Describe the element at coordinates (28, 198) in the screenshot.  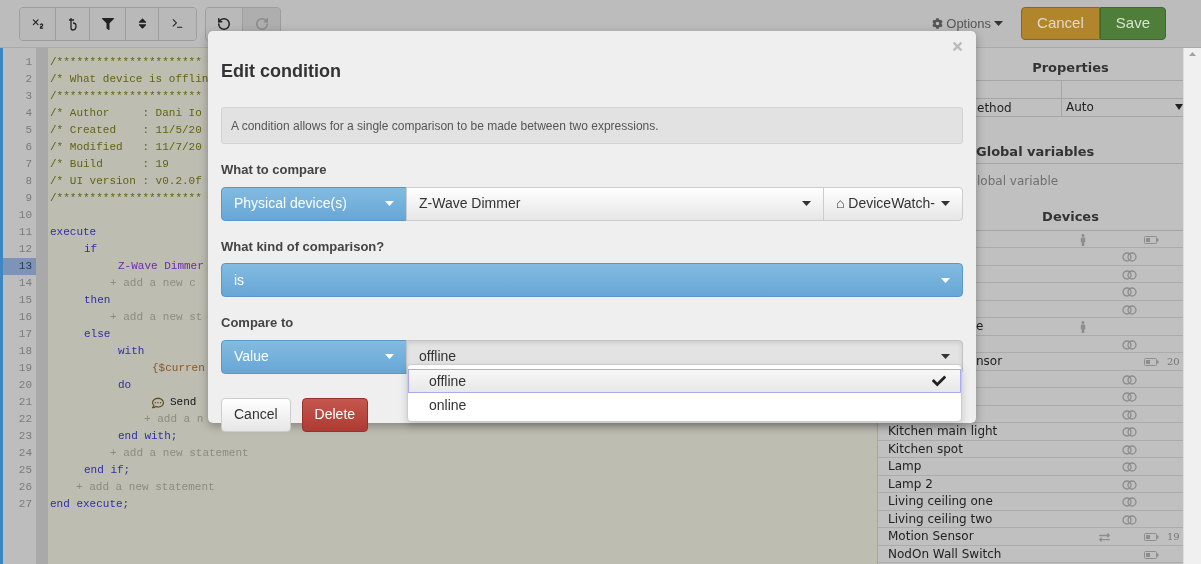
I see `line-number: 9` at that location.